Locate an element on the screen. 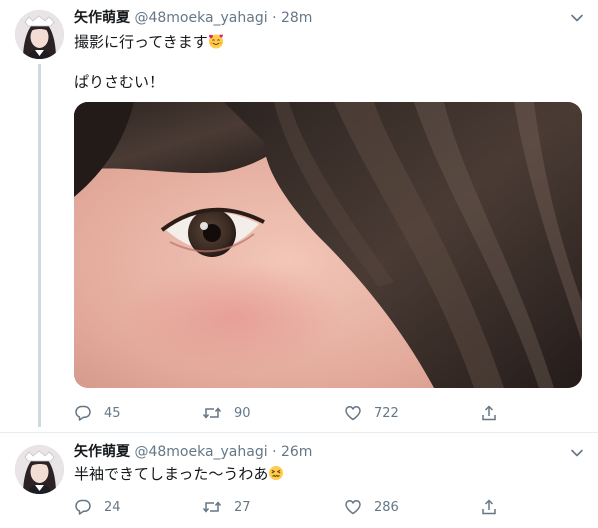  retweet-count: 27 is located at coordinates (242, 507).